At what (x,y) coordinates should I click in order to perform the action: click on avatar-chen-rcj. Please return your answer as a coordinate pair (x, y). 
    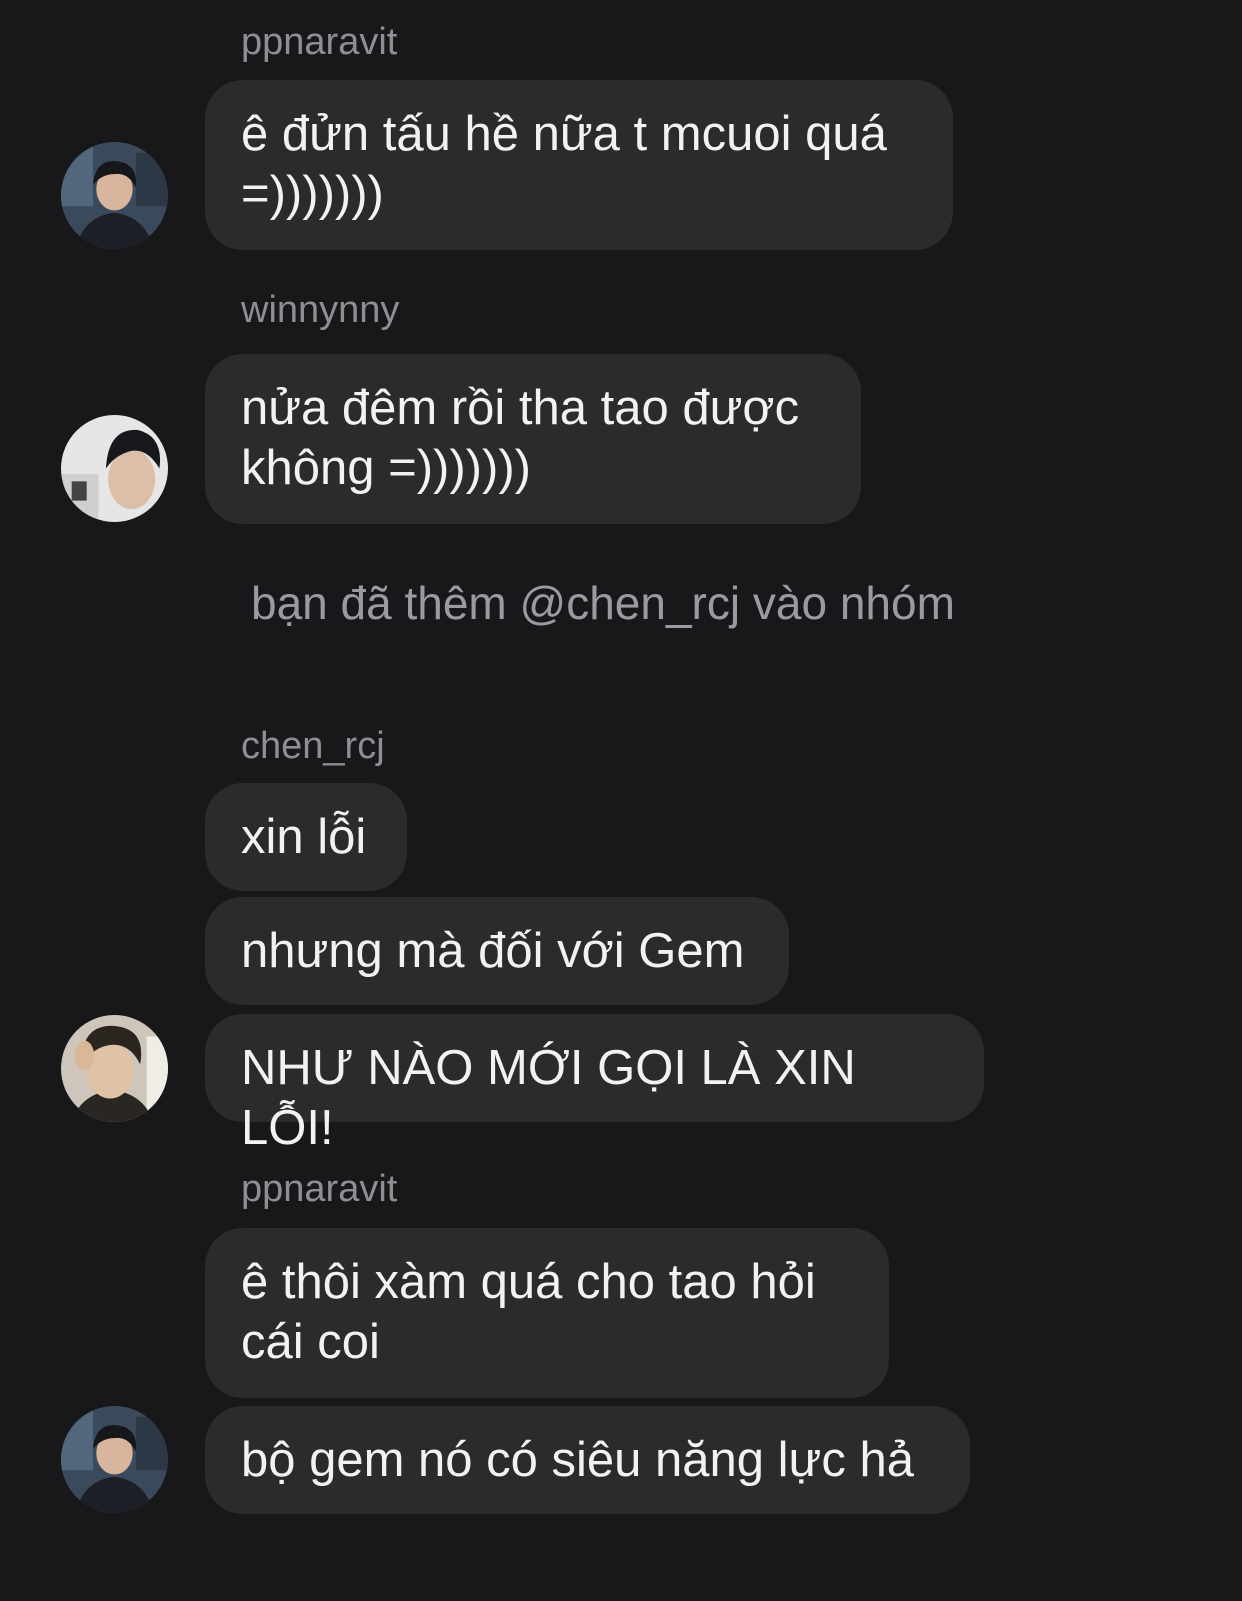
    Looking at the image, I should click on (114, 1068).